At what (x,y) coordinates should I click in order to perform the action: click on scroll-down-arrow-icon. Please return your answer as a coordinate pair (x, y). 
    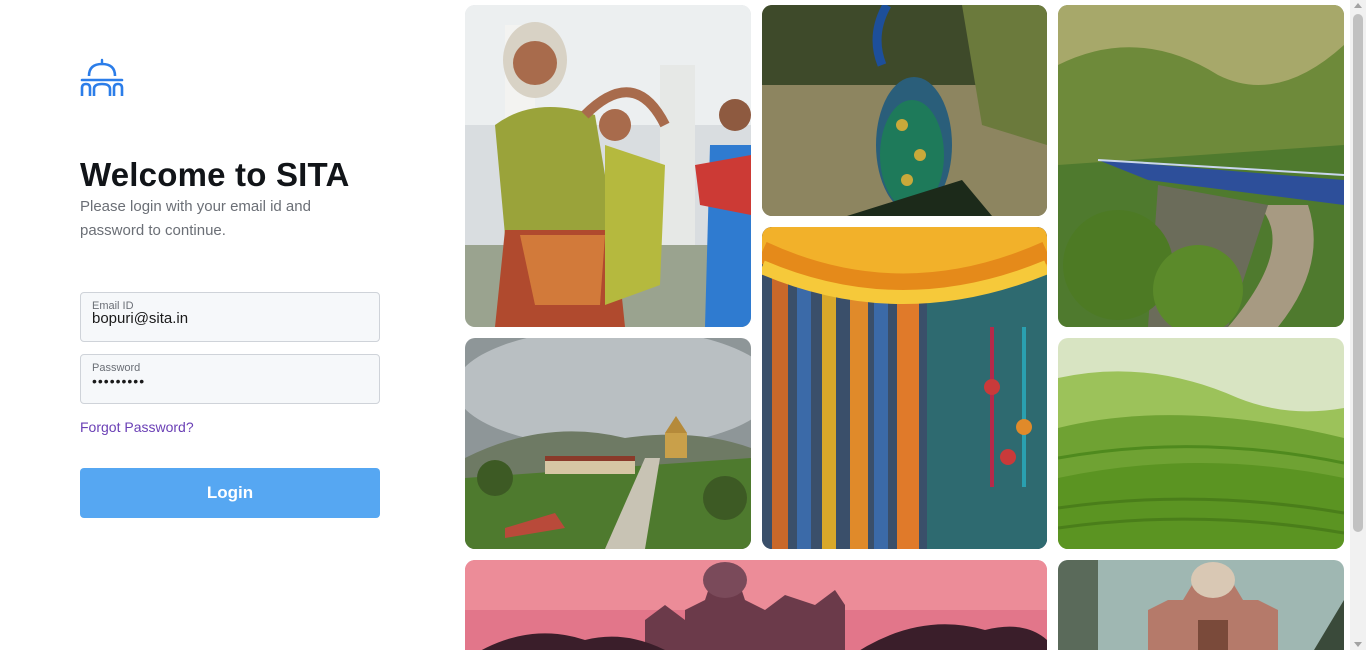
    Looking at the image, I should click on (1358, 644).